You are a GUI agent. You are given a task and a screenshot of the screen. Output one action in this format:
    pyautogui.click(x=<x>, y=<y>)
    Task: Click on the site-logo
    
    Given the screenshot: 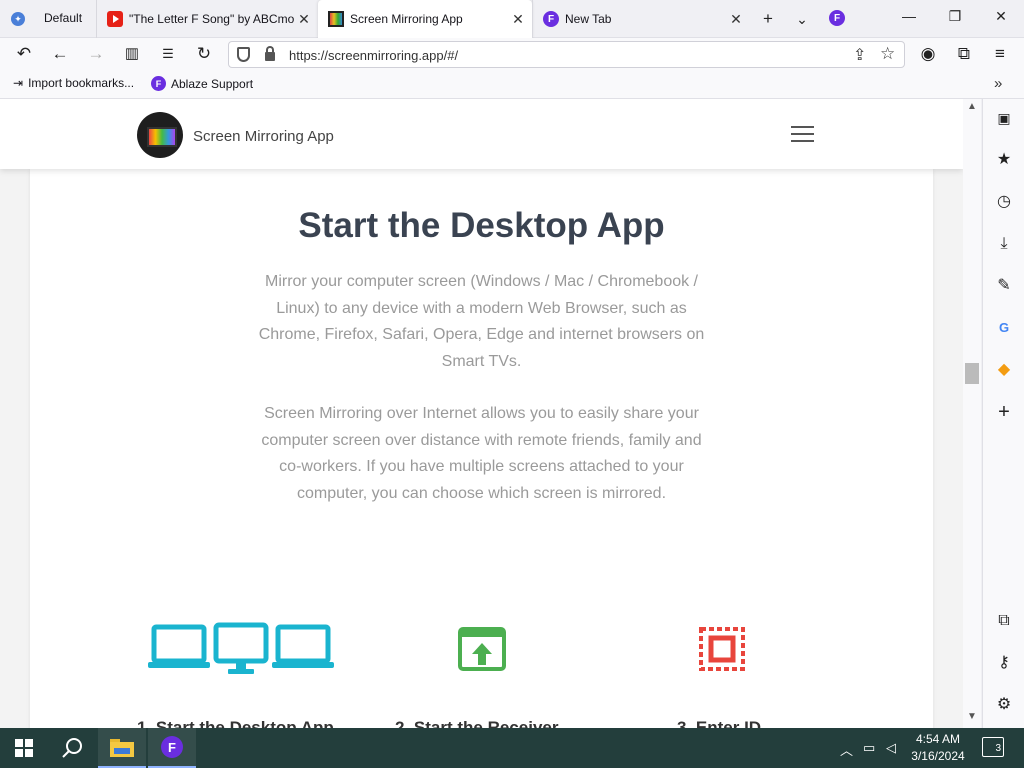 What is the action you would take?
    pyautogui.click(x=160, y=135)
    